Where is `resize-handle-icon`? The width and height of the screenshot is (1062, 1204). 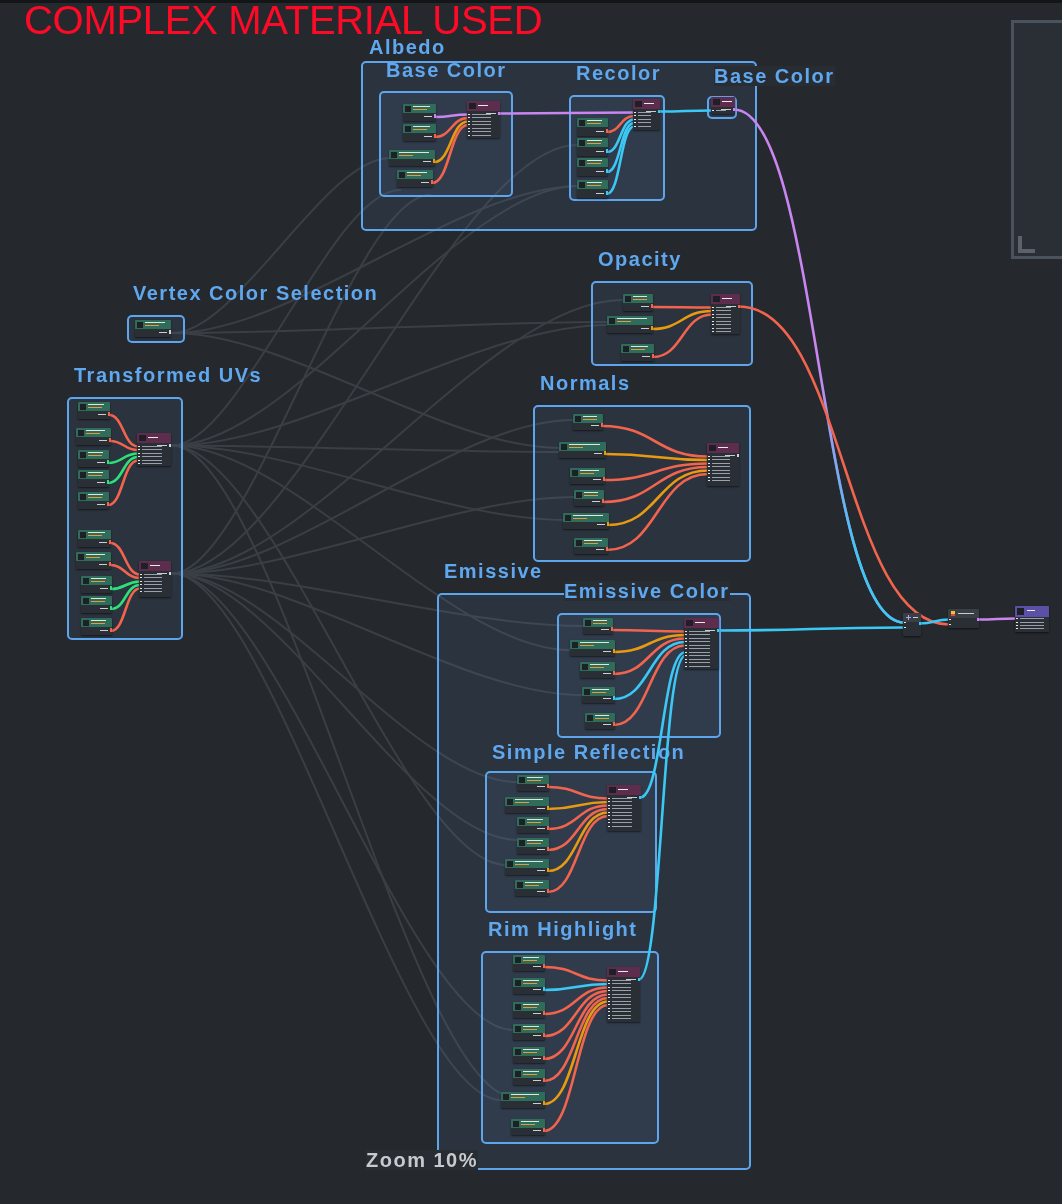 resize-handle-icon is located at coordinates (1026, 244).